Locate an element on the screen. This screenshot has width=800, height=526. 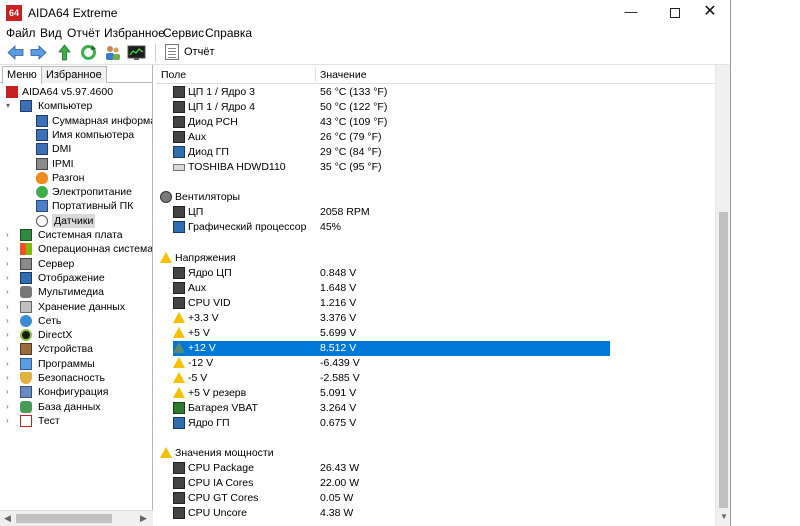
menu-favorites: Избранное is located at coordinates (134, 33).